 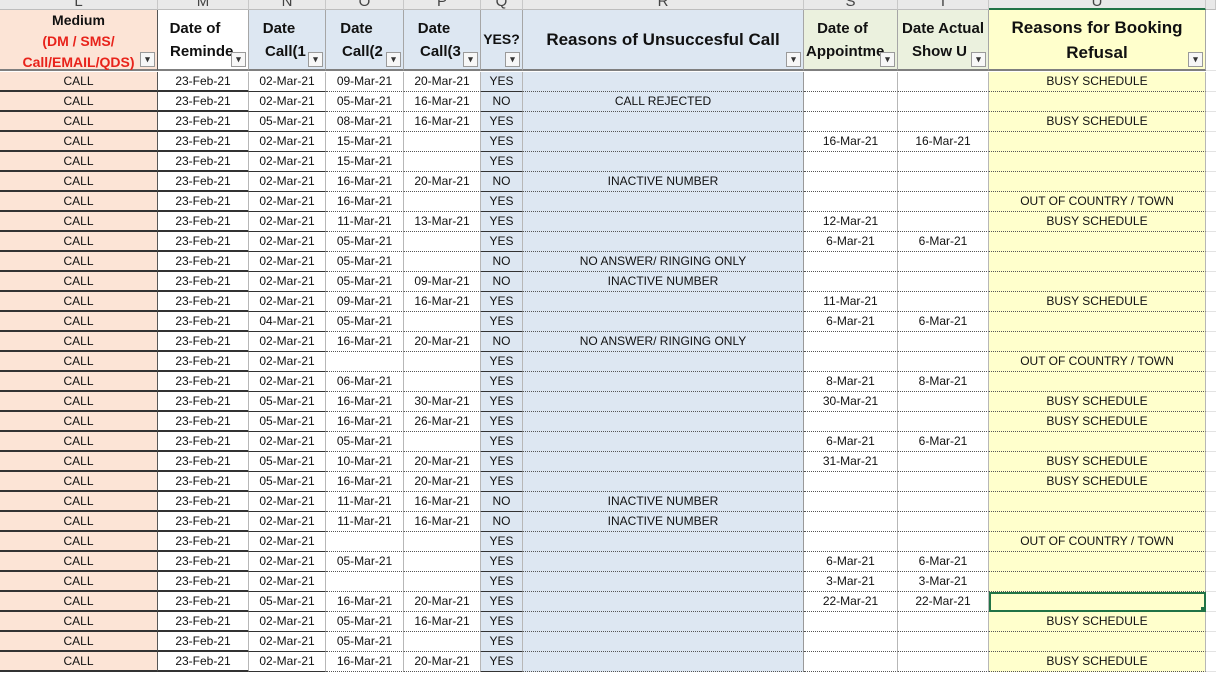 I want to click on show-date-cell: 3-Mar-21, so click(x=943, y=582).